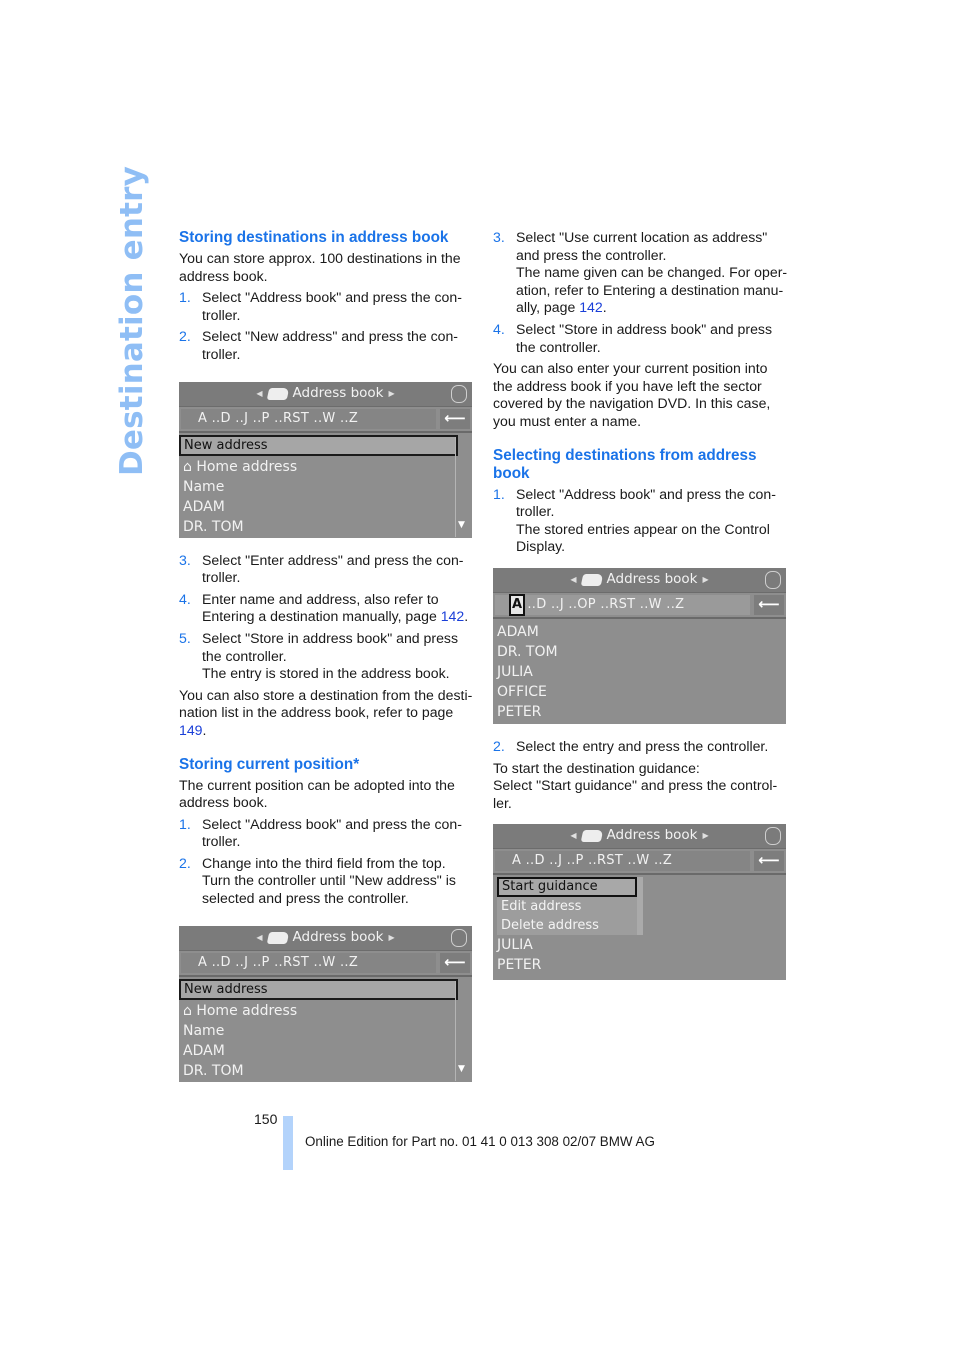  What do you see at coordinates (132, 320) in the screenshot?
I see `chapter-side-title: Destination entry` at bounding box center [132, 320].